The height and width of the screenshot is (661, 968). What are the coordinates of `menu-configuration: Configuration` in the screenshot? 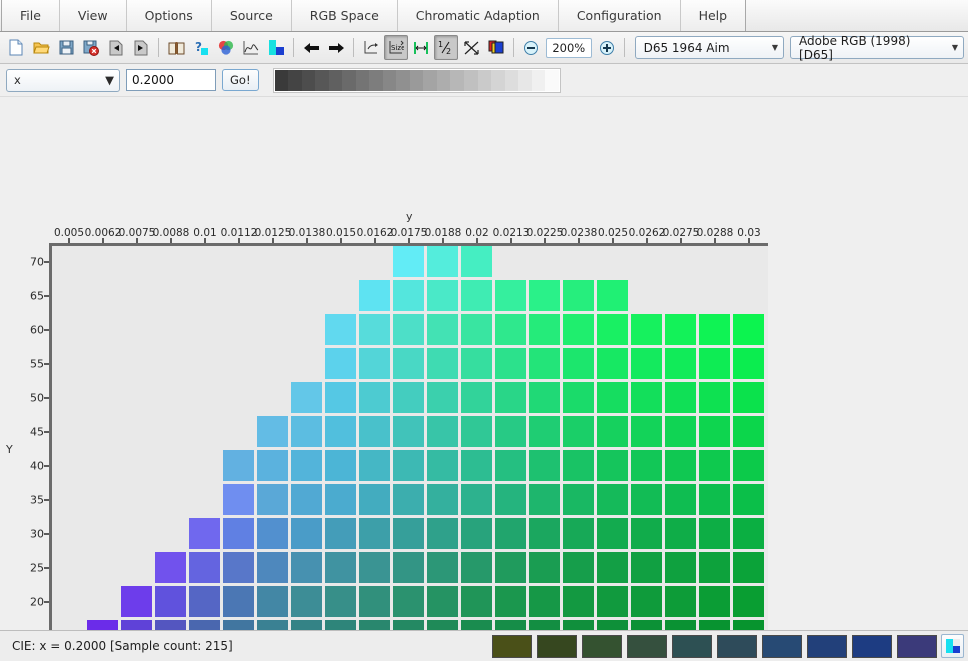 It's located at (620, 15).